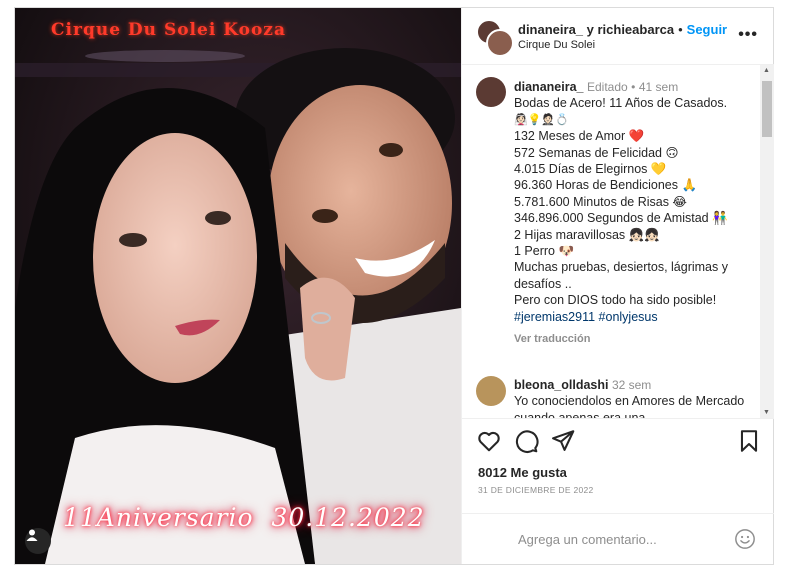 The image size is (800, 573). Describe the element at coordinates (607, 87) in the screenshot. I see `edited-label: Editado` at that location.